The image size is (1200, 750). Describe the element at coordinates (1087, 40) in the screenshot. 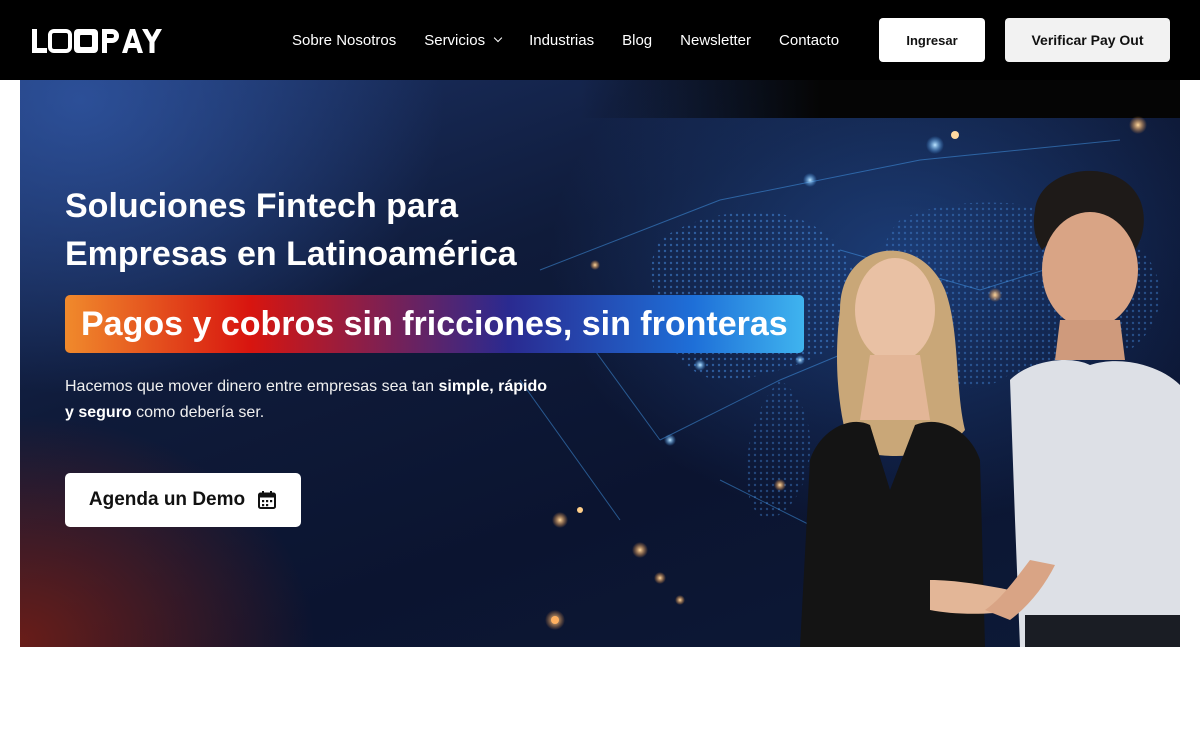

I see `verify-payout-button: Verificar Pay Out` at that location.